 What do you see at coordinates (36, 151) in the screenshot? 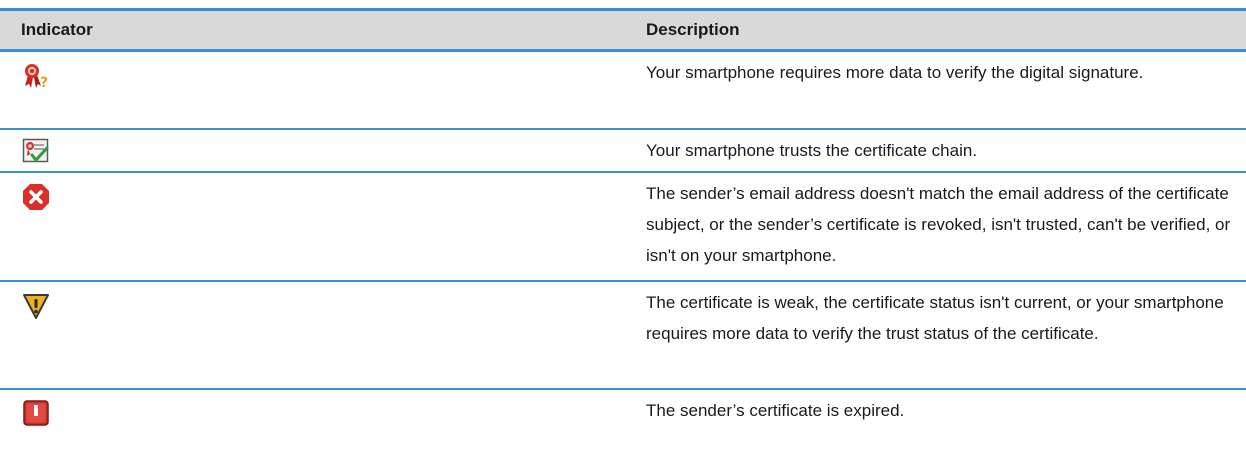
I see `certificate-check-icon` at bounding box center [36, 151].